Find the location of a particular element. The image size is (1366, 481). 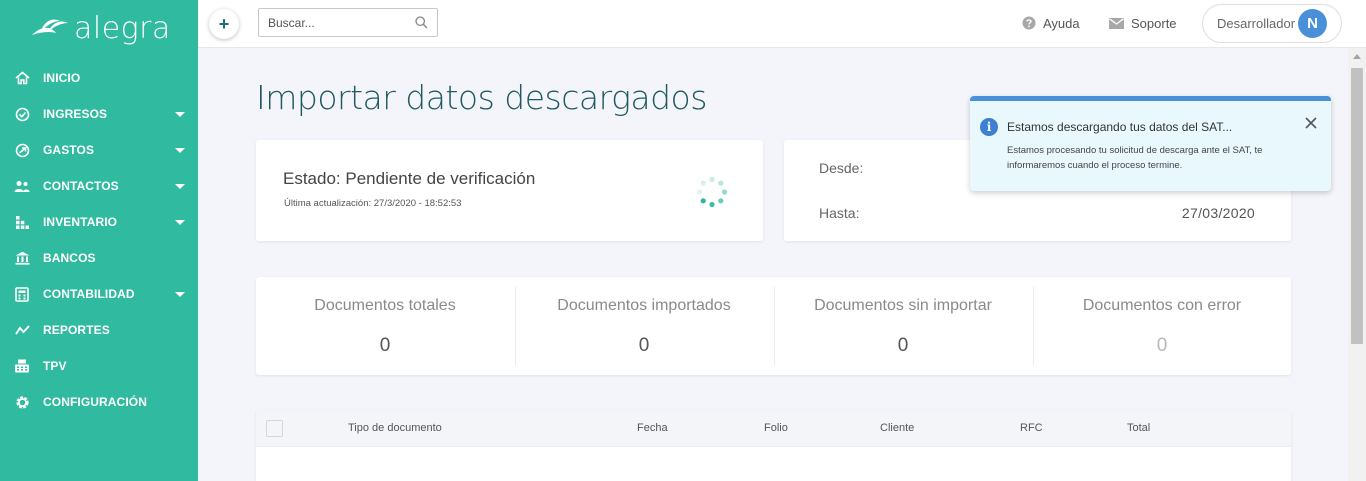

sidebar-item-inventario: INVENTARIO is located at coordinates (99, 222).